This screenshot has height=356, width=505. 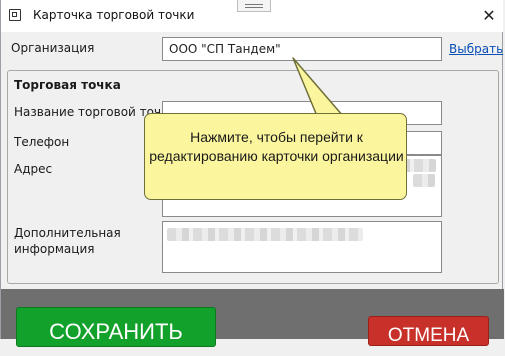 What do you see at coordinates (33, 169) in the screenshot?
I see `address-label: Адрес` at bounding box center [33, 169].